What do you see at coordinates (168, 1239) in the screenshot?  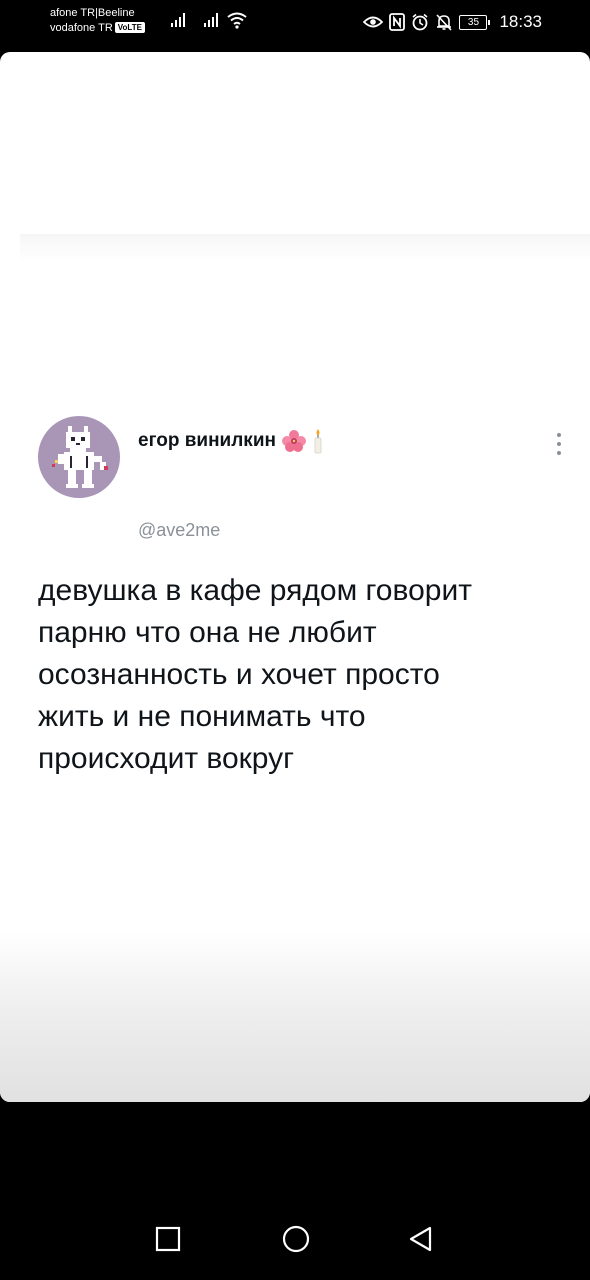 I see `recents-button` at bounding box center [168, 1239].